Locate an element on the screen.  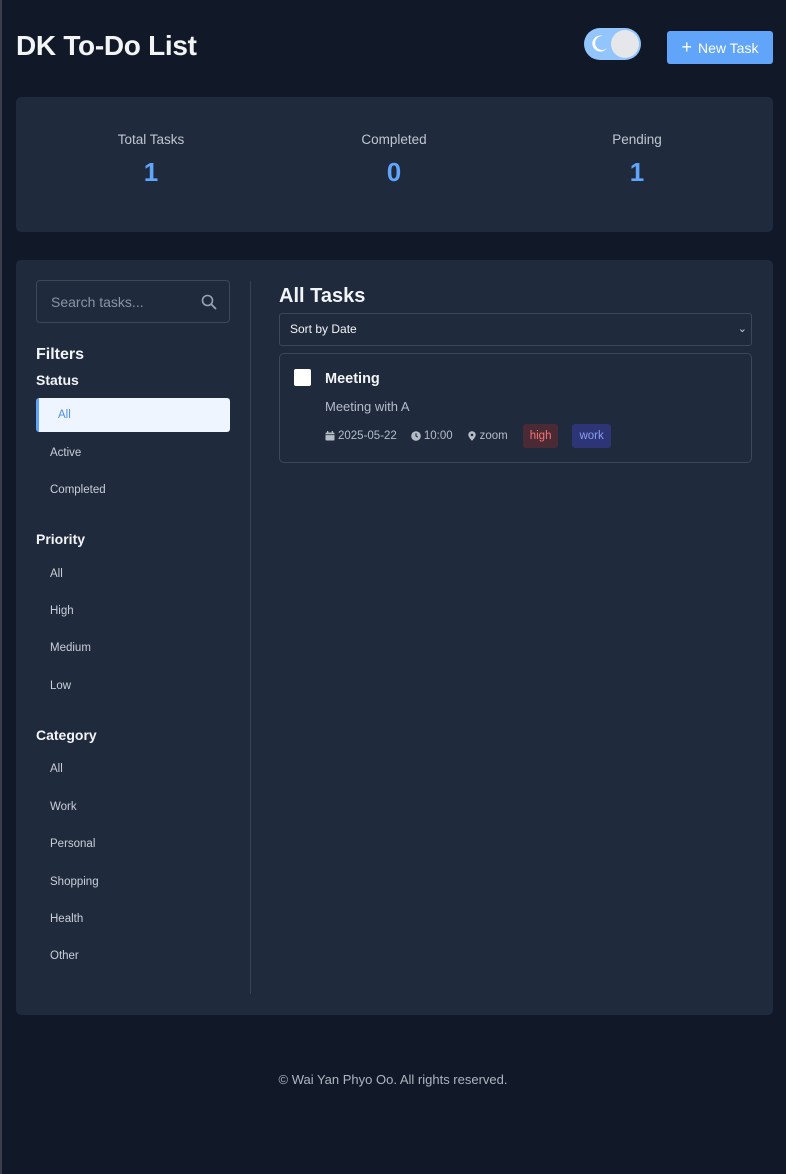
category-filter-other: Other is located at coordinates (133, 956).